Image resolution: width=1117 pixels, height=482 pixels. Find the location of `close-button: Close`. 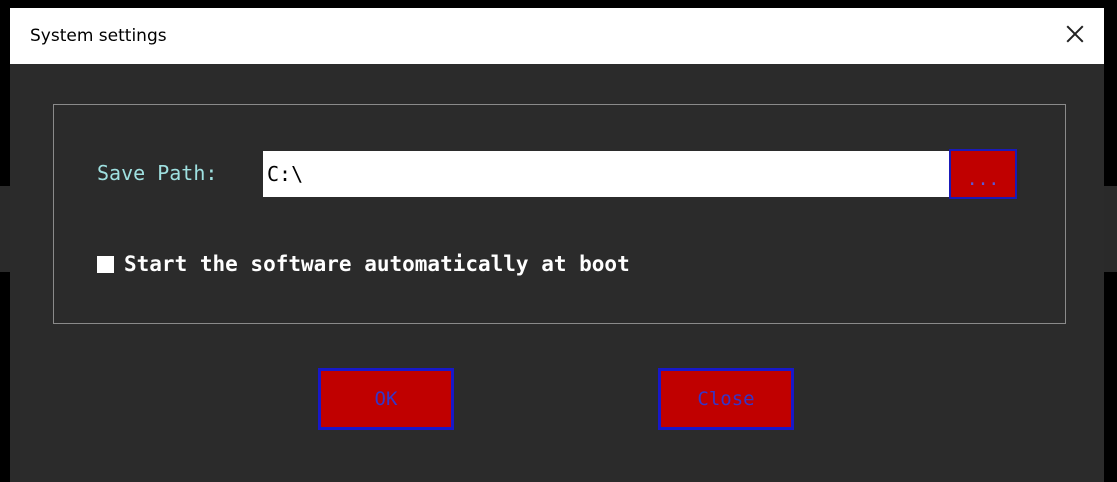

close-button: Close is located at coordinates (726, 399).